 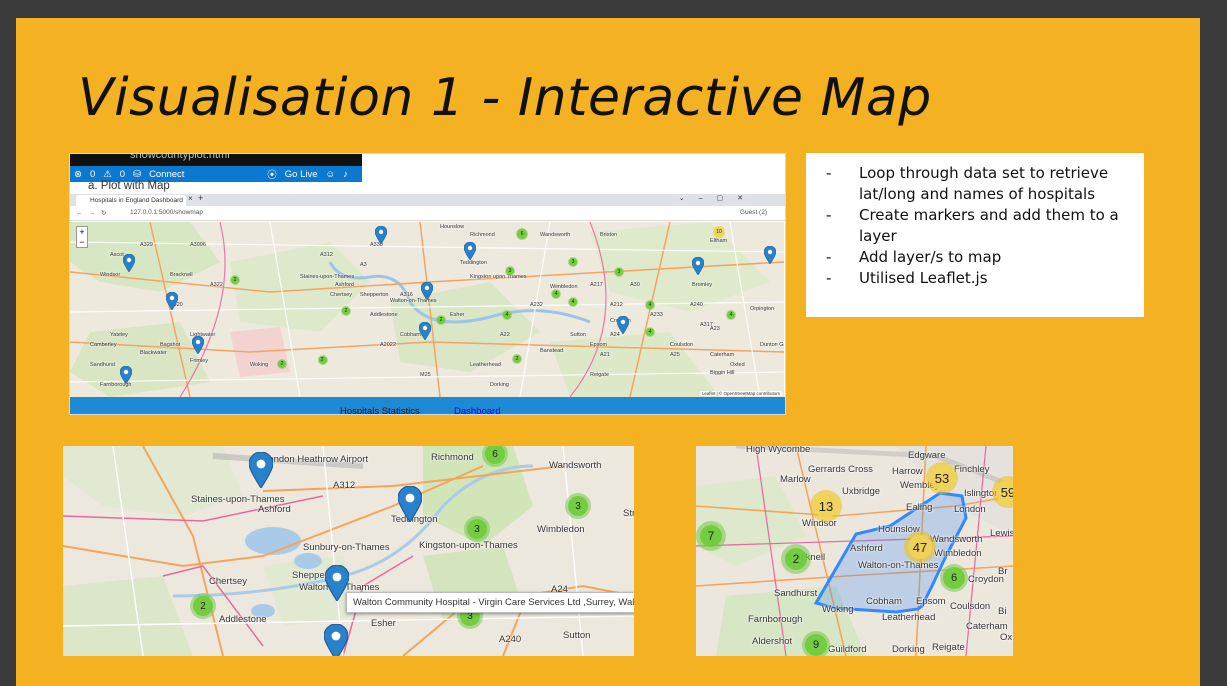 What do you see at coordinates (510, 639) in the screenshot?
I see `place-label: A240` at bounding box center [510, 639].